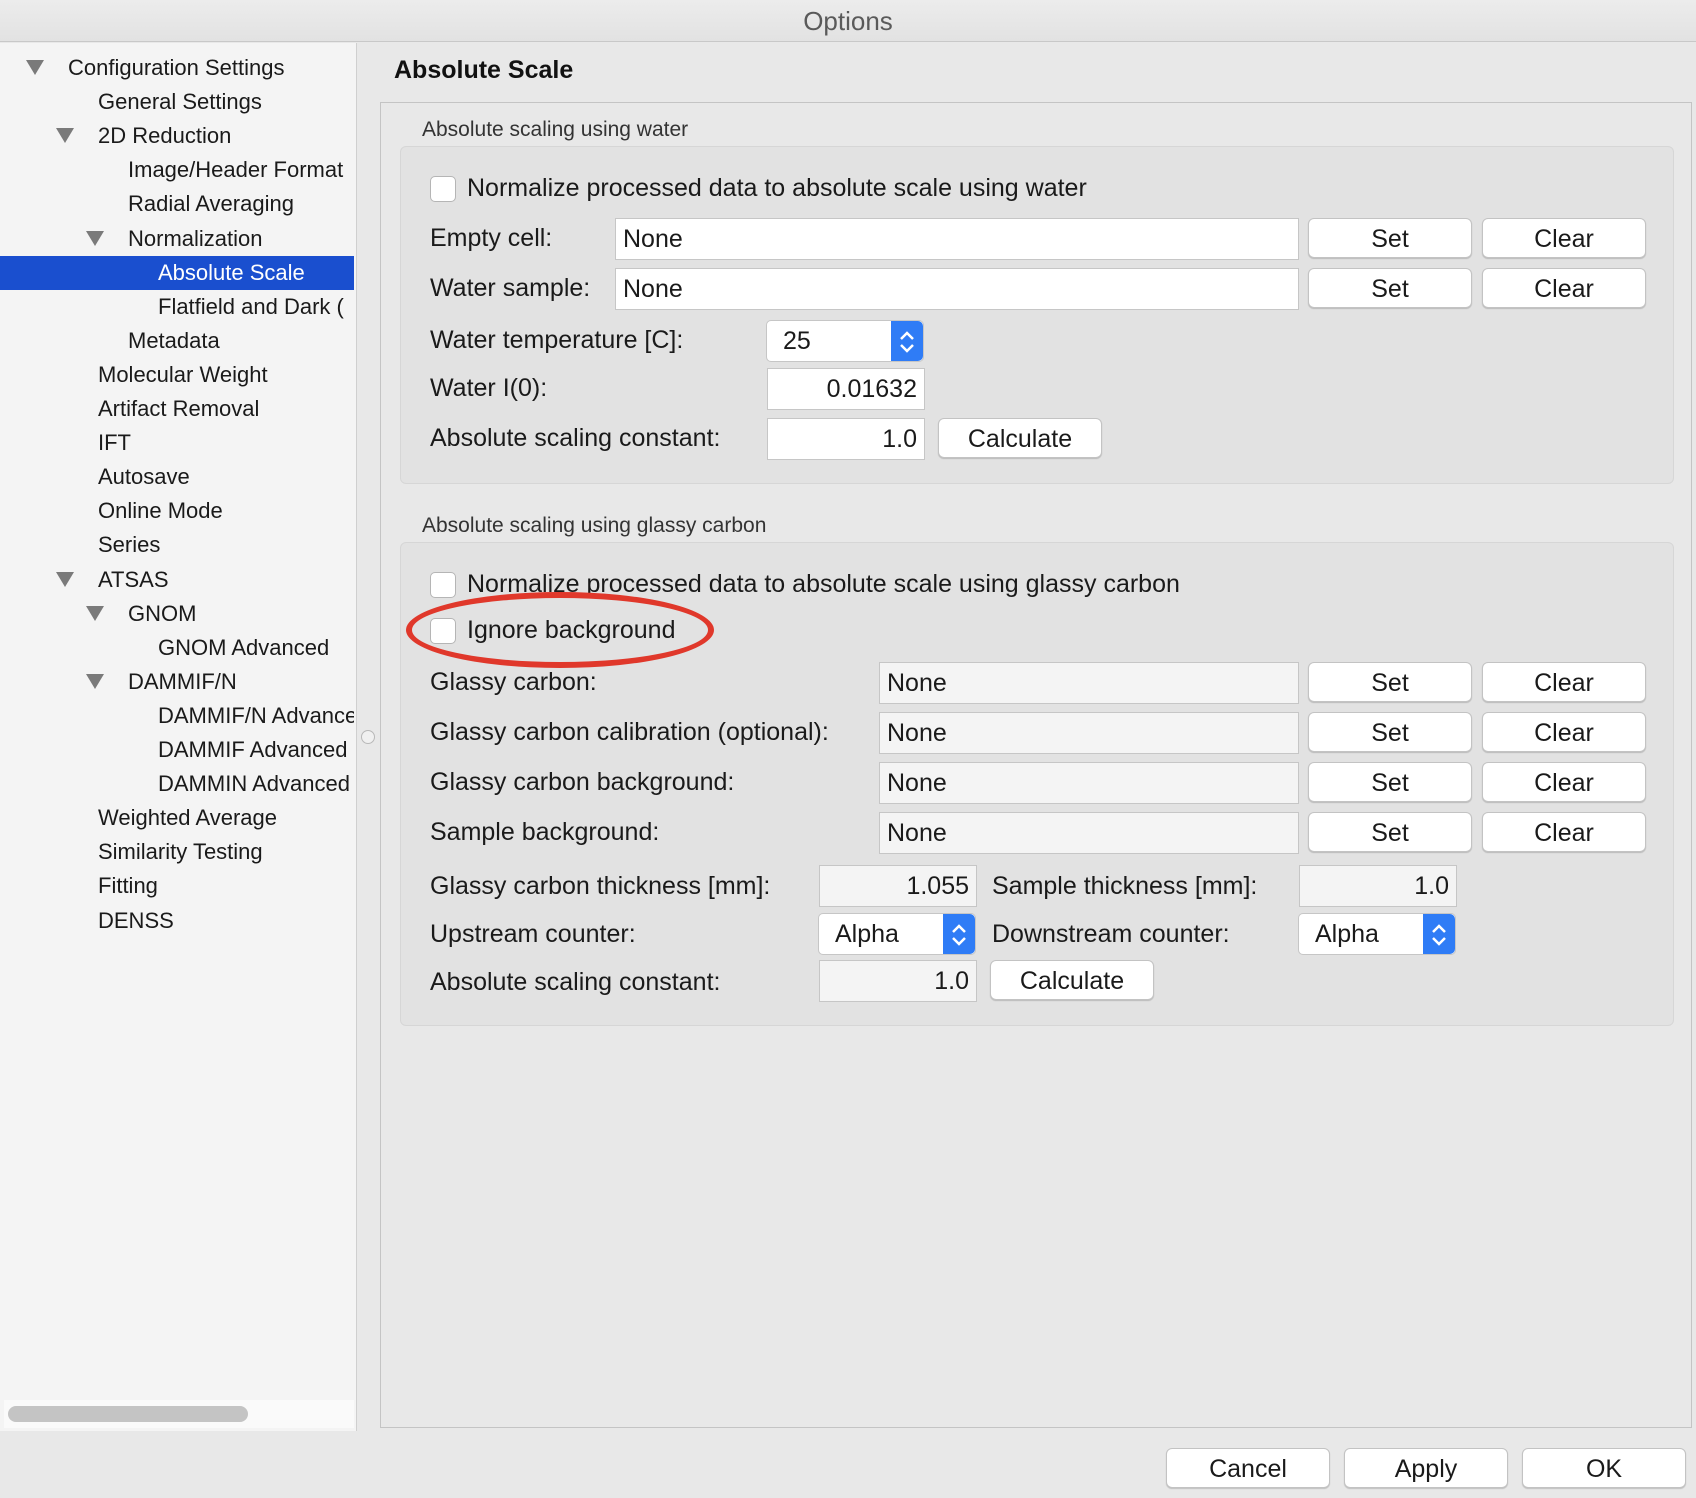  Describe the element at coordinates (180, 852) in the screenshot. I see `sidebar-item-label: Similarity Testing` at that location.